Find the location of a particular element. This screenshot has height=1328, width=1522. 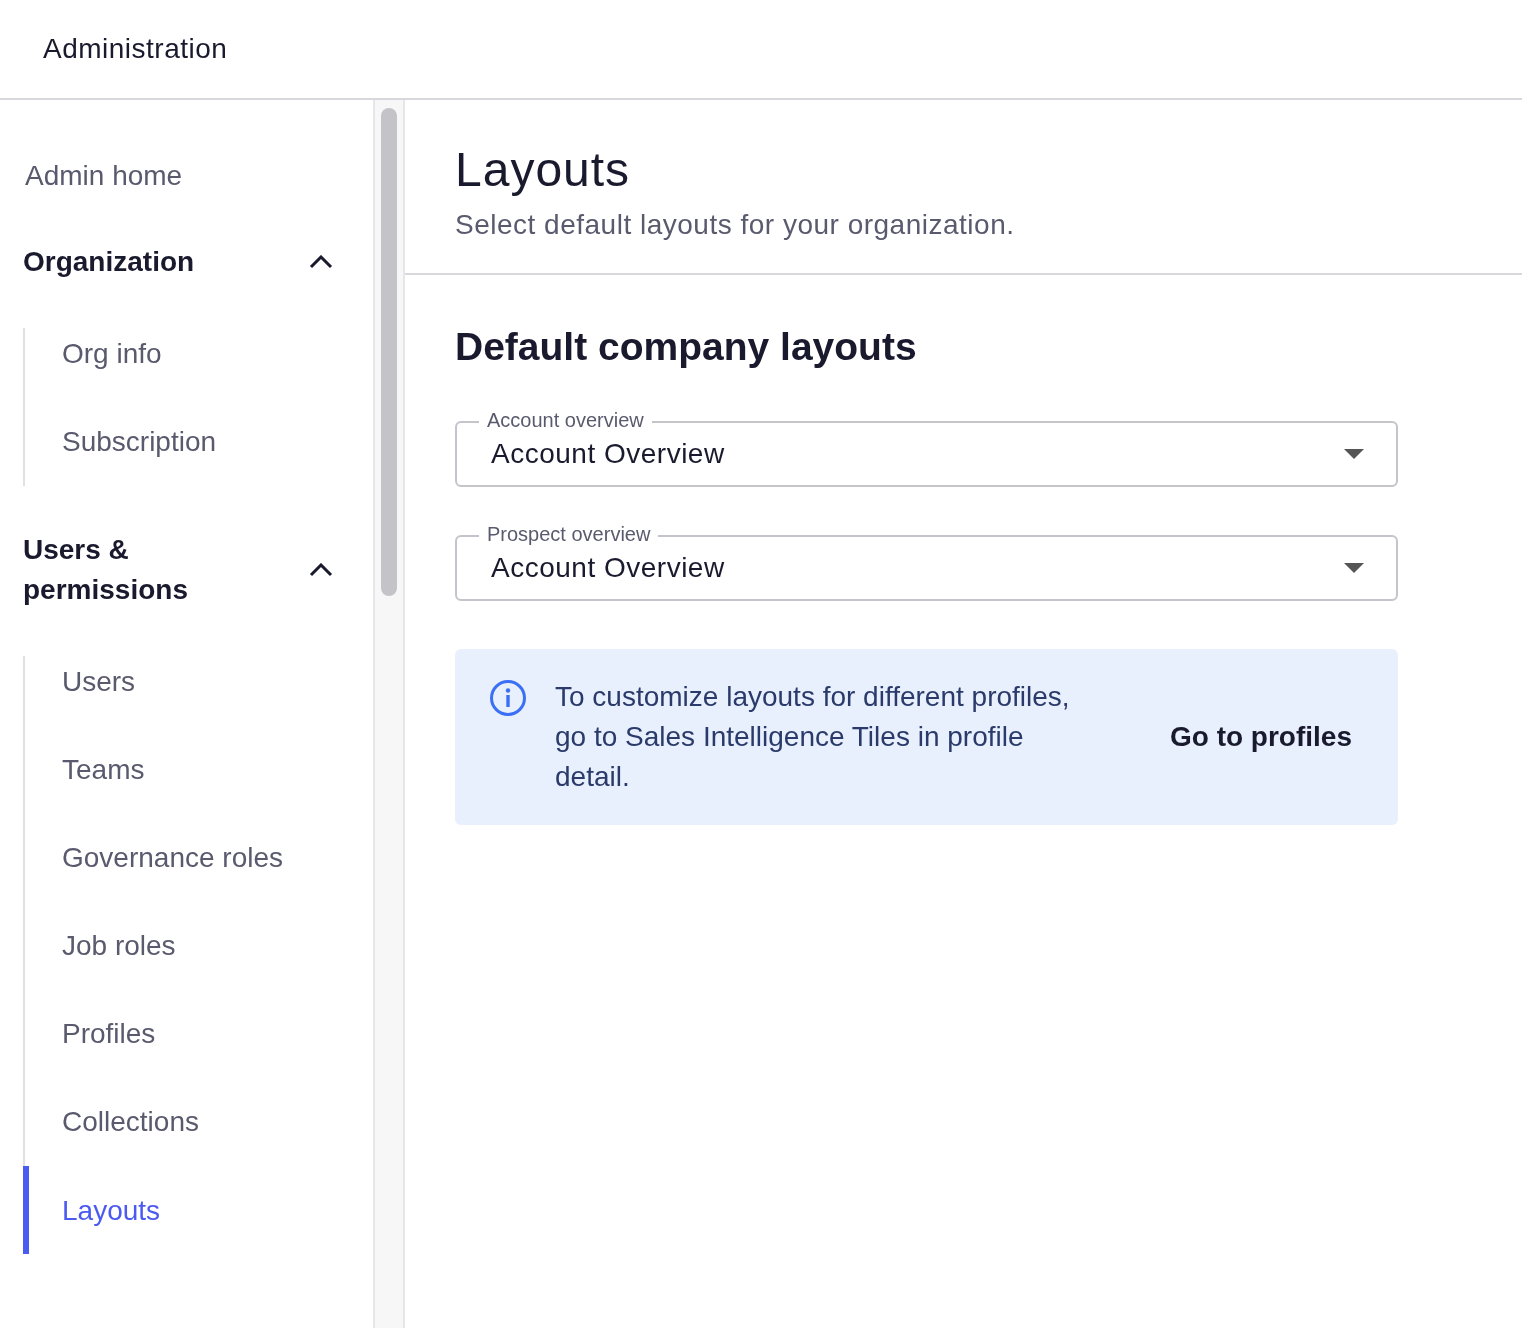

info-icon is located at coordinates (508, 698).